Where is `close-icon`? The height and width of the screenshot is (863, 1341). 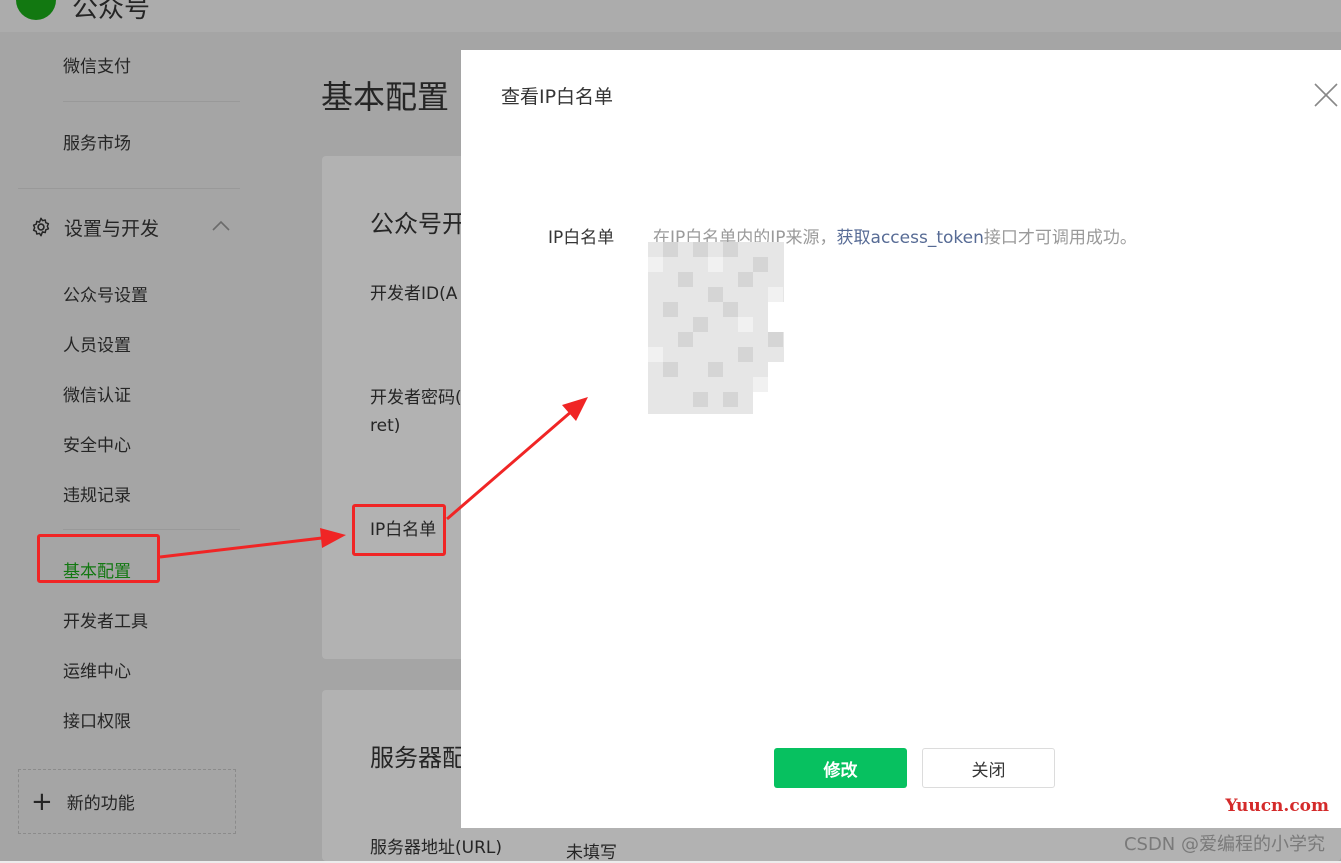 close-icon is located at coordinates (1326, 95).